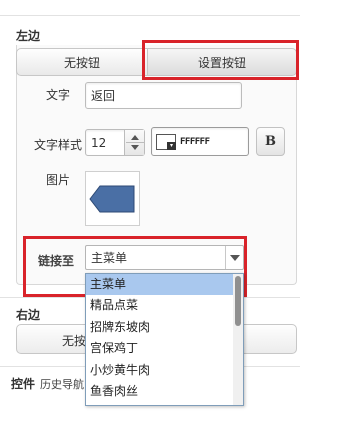 The height and width of the screenshot is (447, 351). I want to click on chevron-down-icon, so click(234, 257).